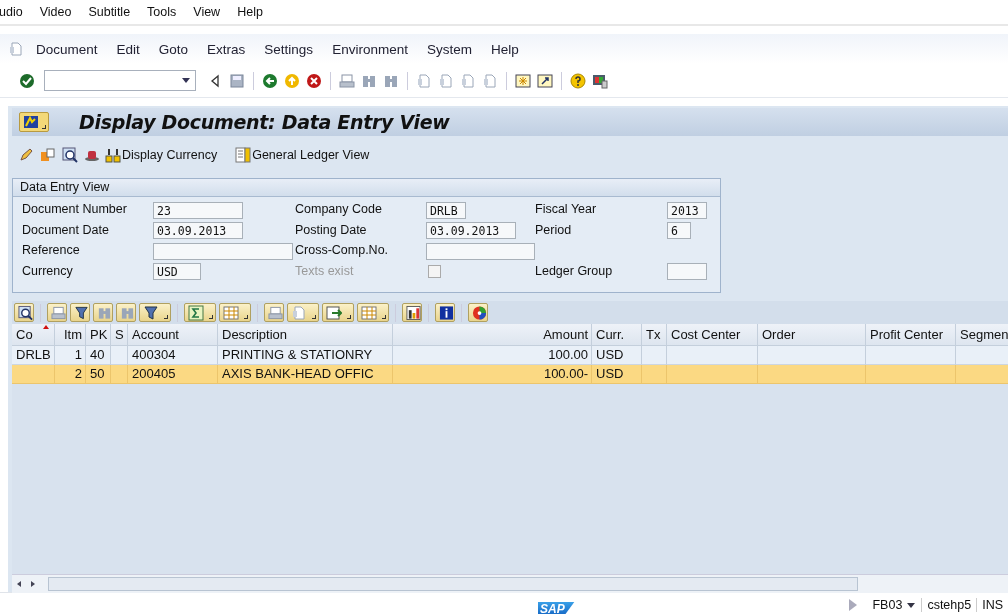 The height and width of the screenshot is (614, 1008). What do you see at coordinates (173, 335) in the screenshot?
I see `column-header: Account` at bounding box center [173, 335].